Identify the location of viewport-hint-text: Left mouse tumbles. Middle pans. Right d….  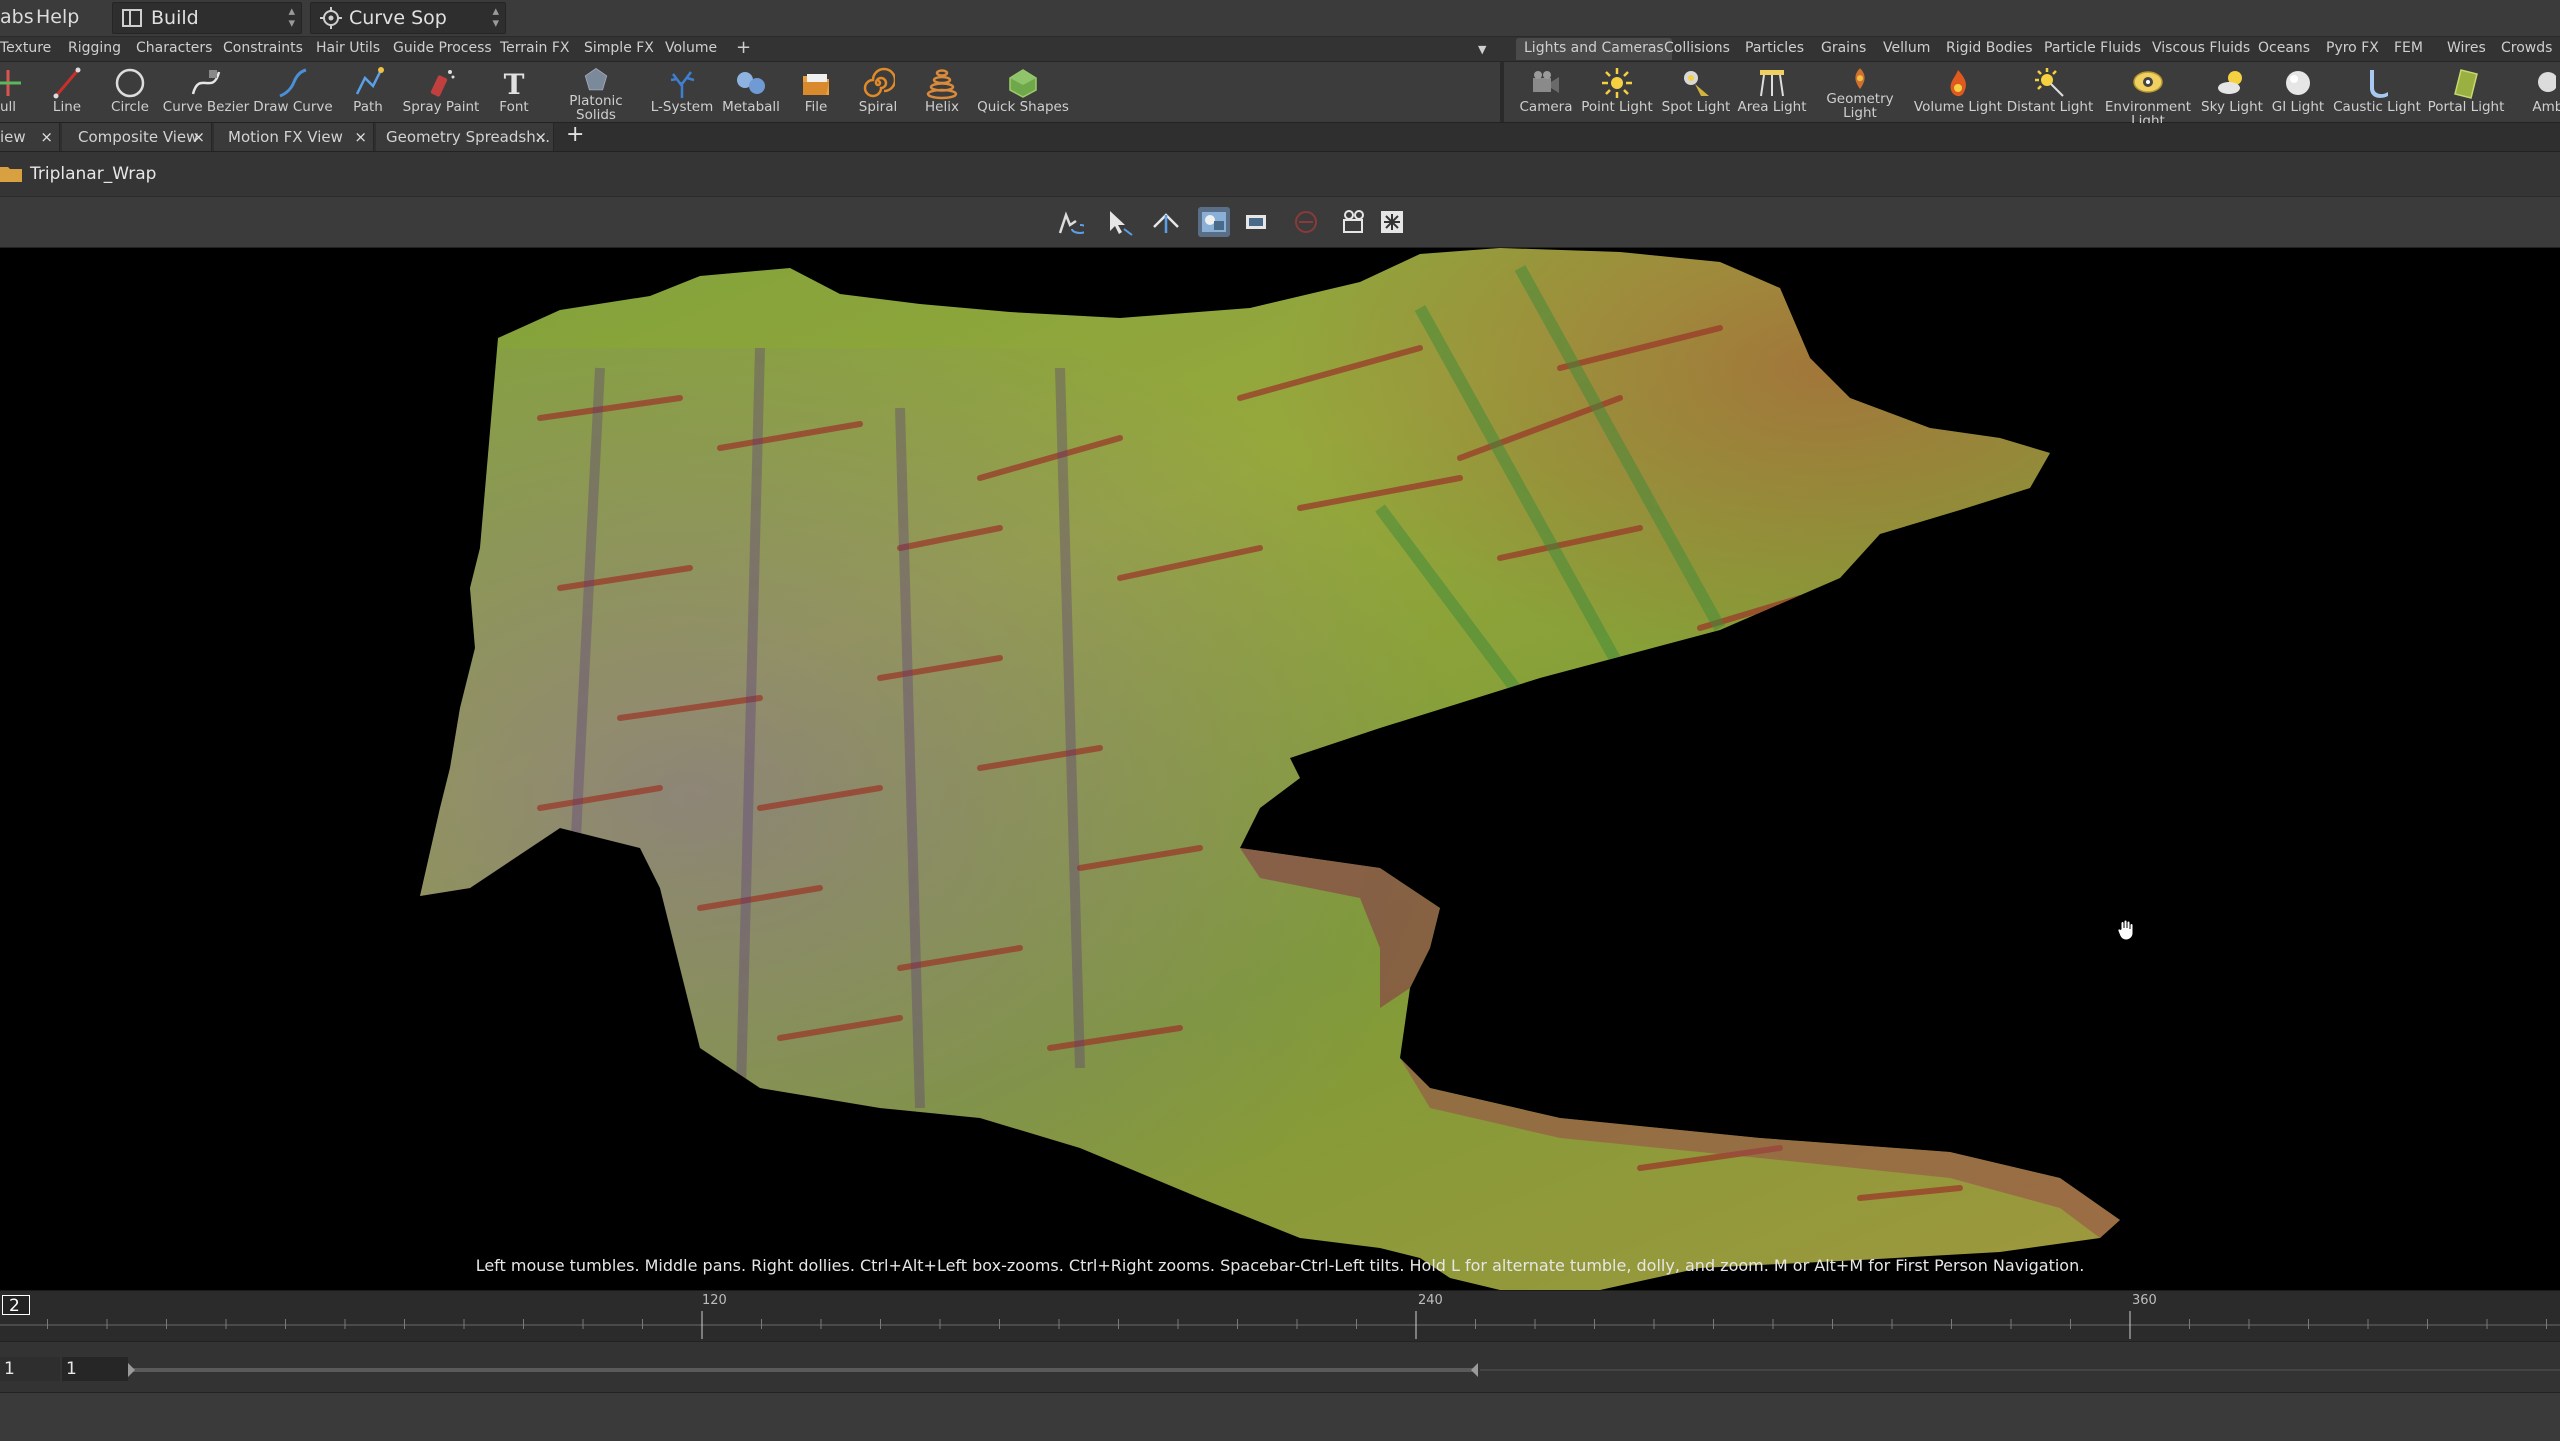
(1280, 1265).